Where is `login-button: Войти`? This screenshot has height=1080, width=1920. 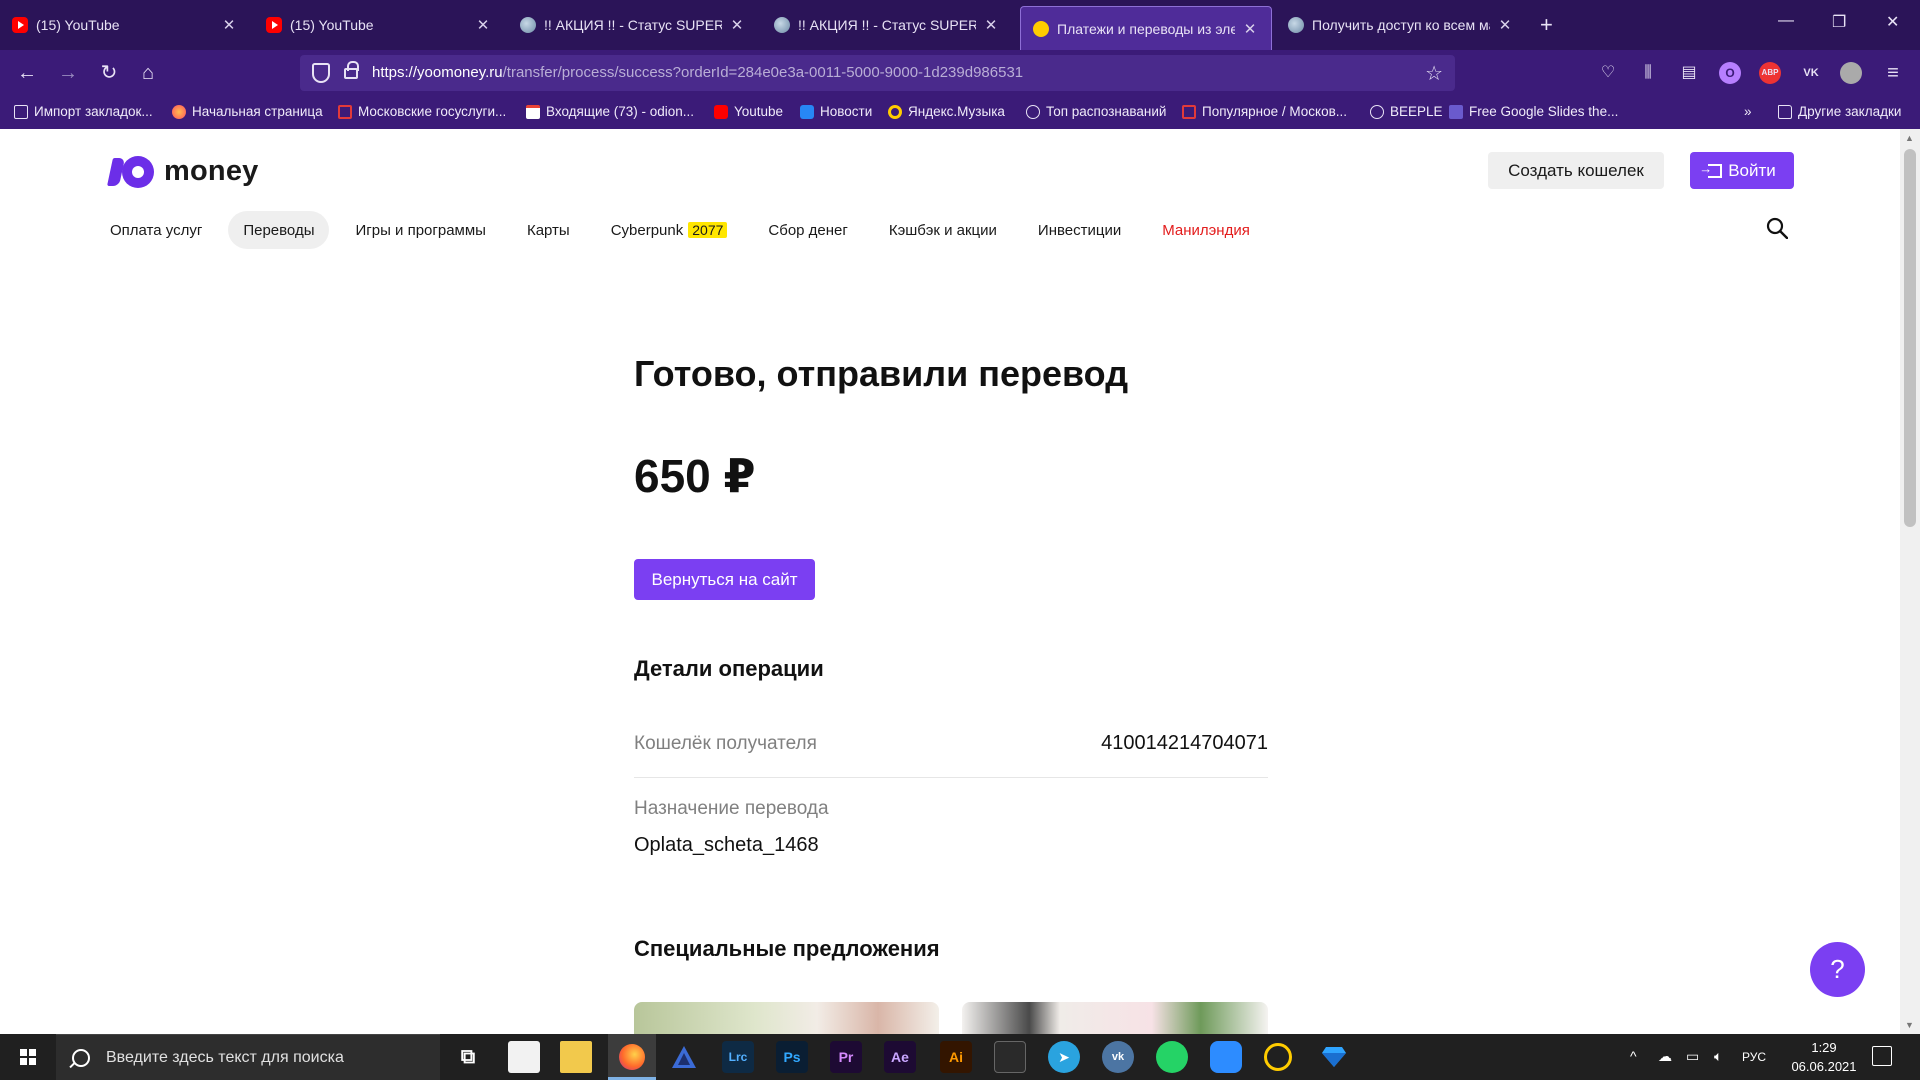
login-button: Войти is located at coordinates (1742, 170).